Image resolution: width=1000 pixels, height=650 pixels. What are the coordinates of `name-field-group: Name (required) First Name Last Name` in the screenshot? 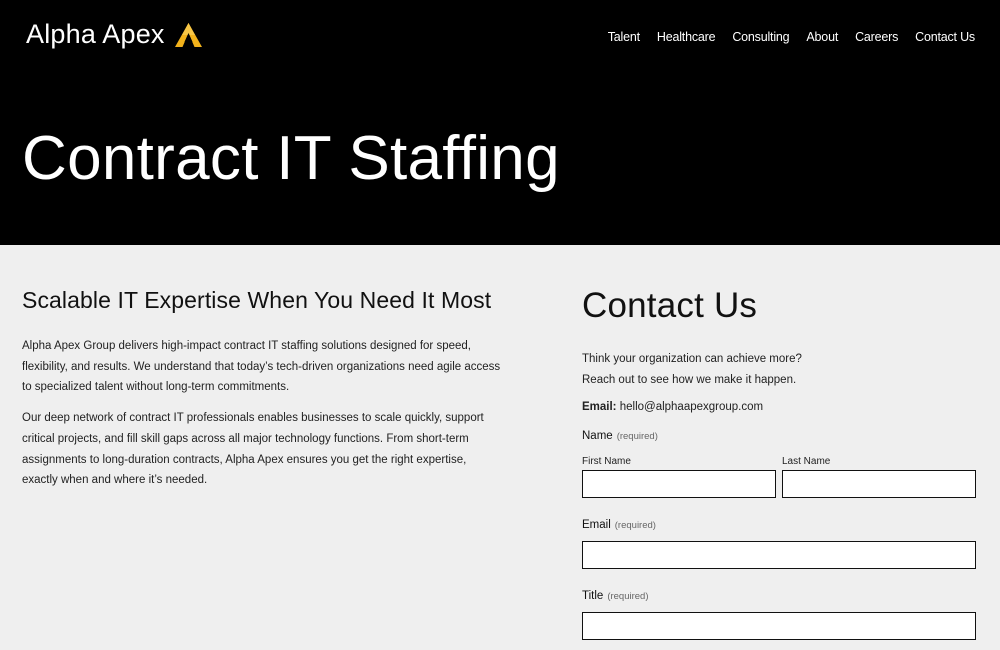 It's located at (779, 462).